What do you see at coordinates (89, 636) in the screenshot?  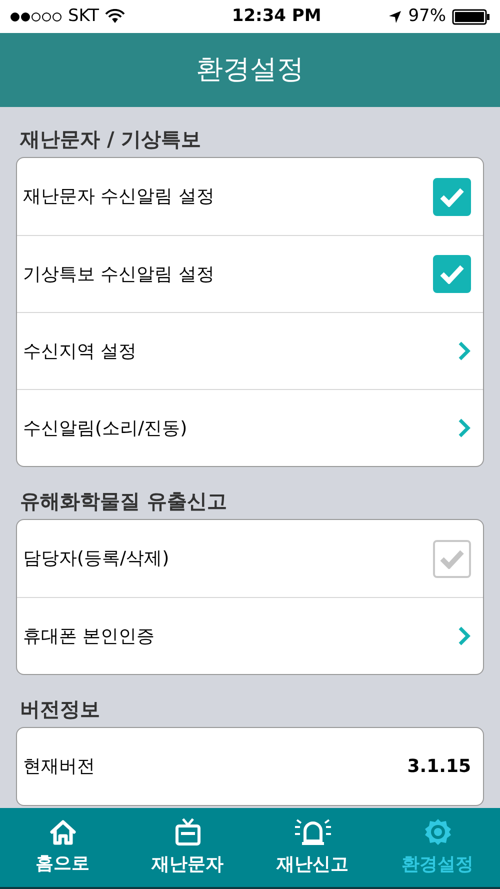 I see `row-label: 휴대폰 본인인증` at bounding box center [89, 636].